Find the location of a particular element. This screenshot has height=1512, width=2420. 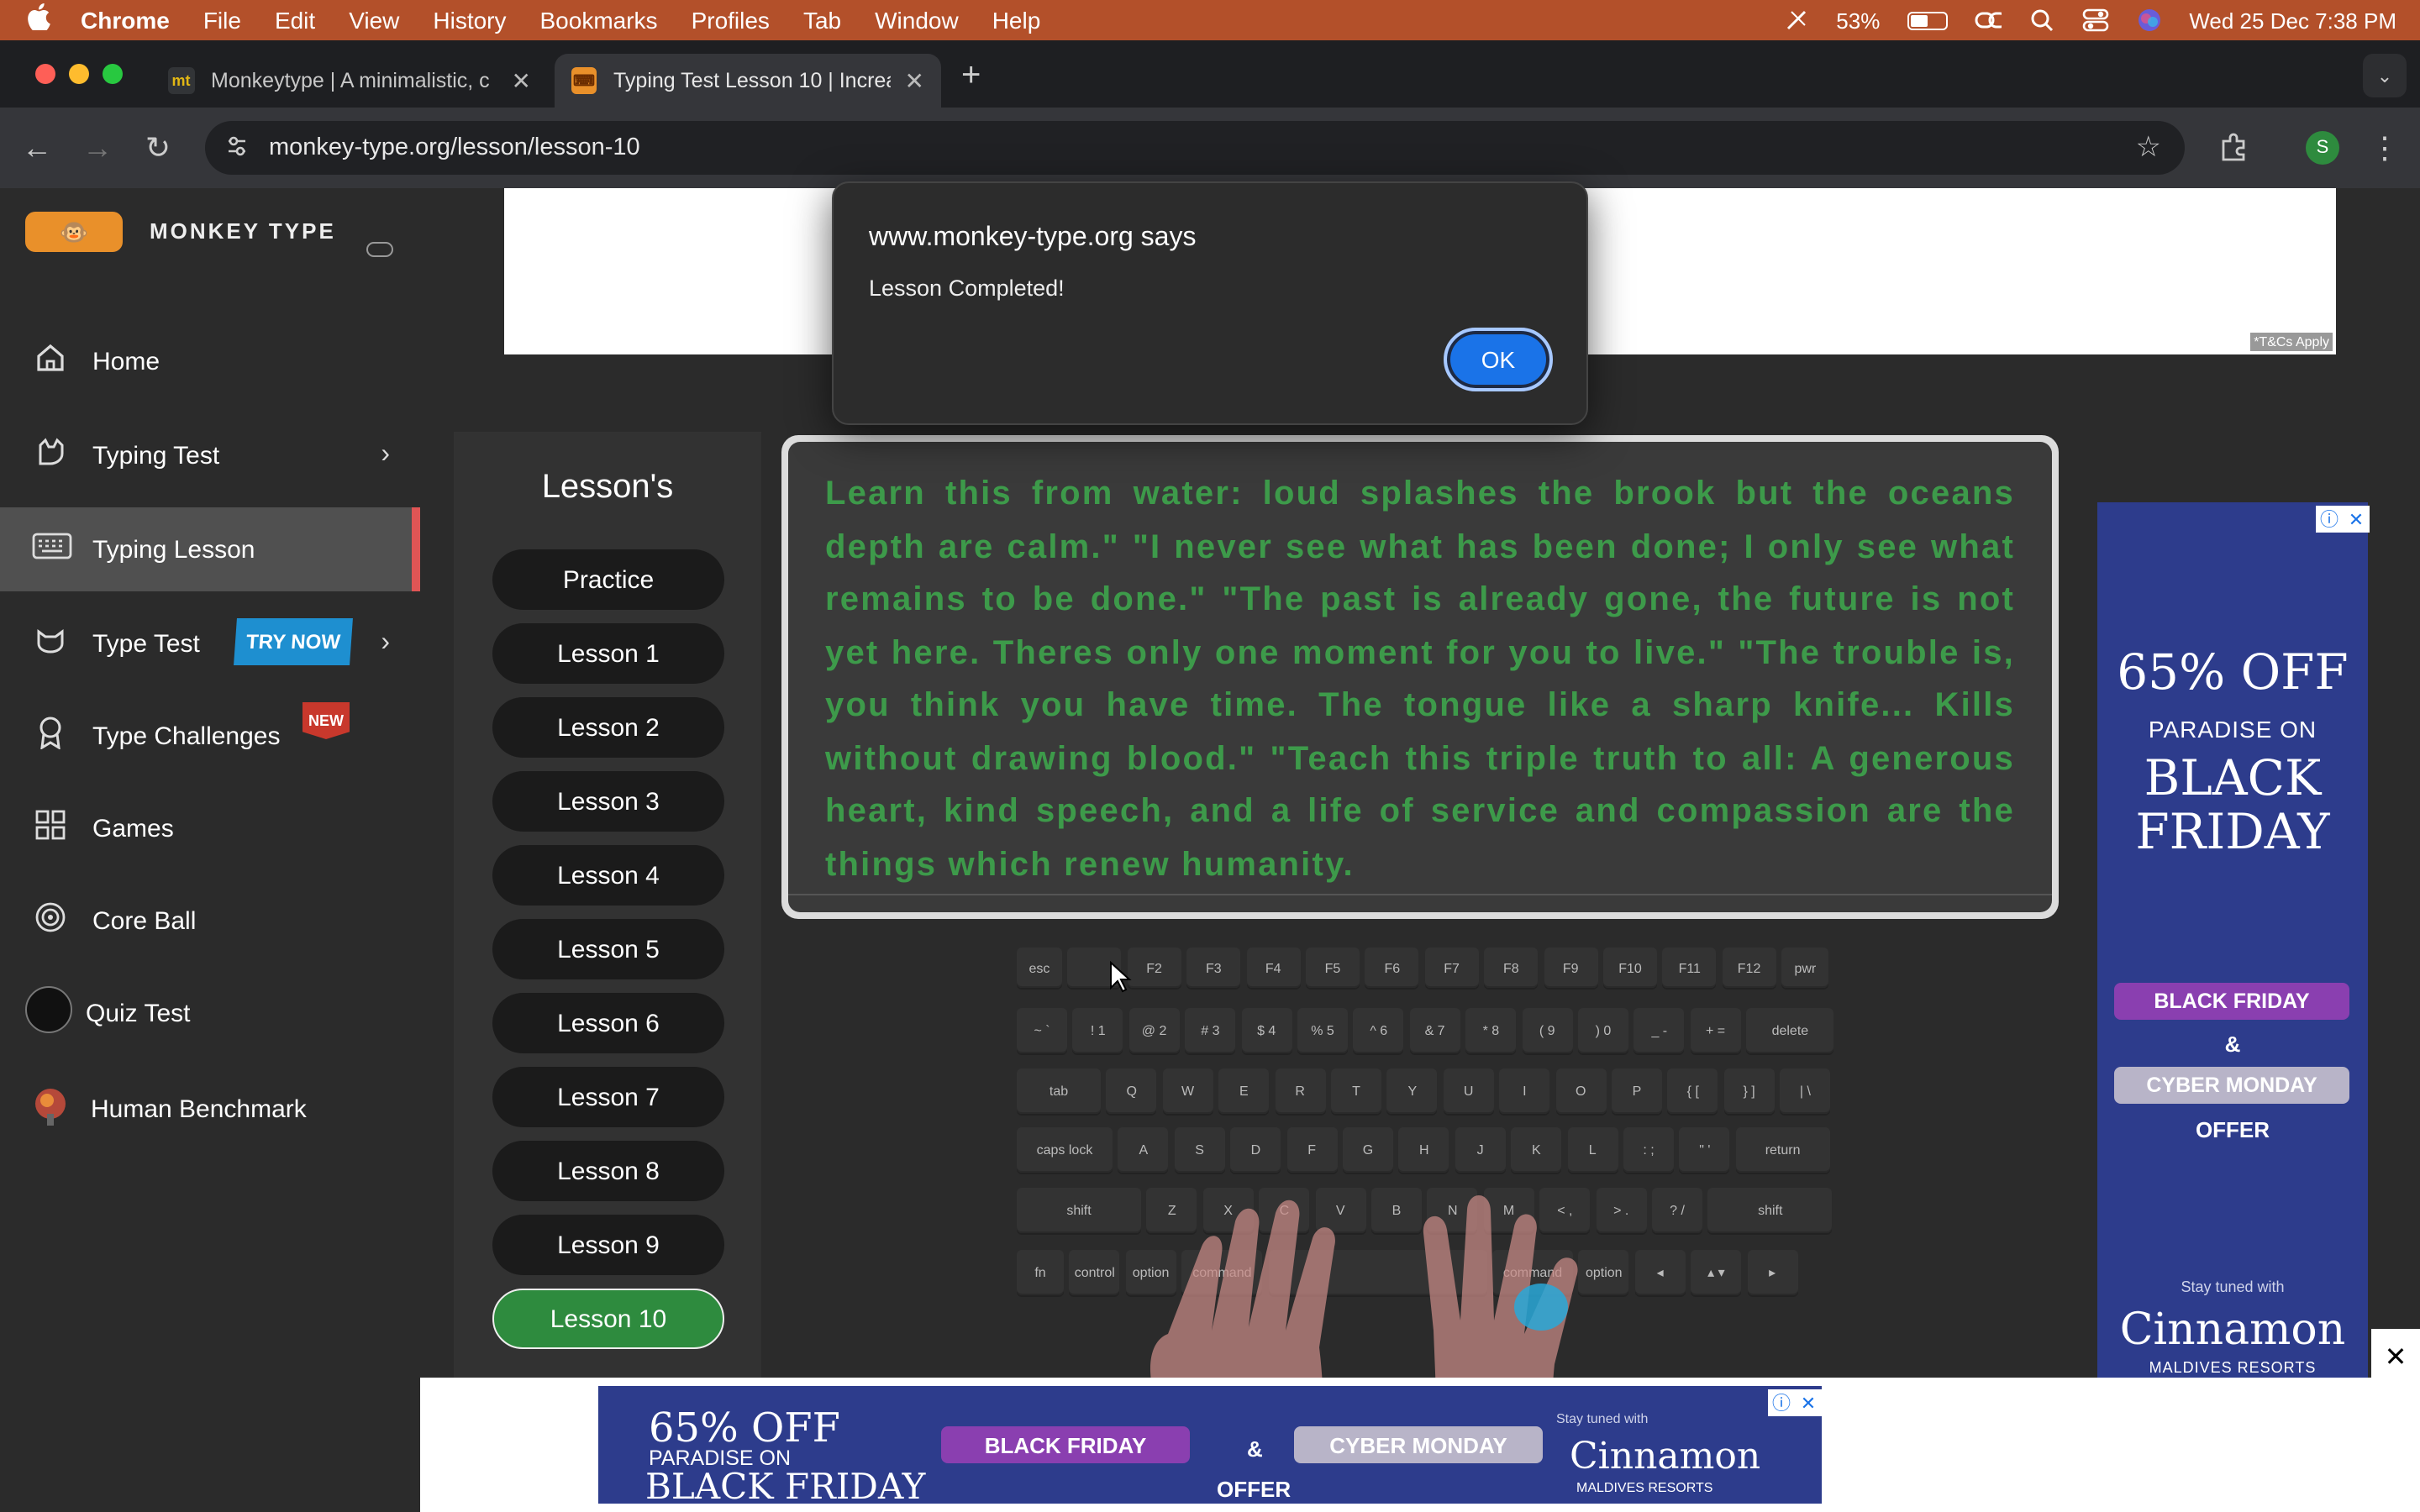

close-window-button is located at coordinates (45, 74).